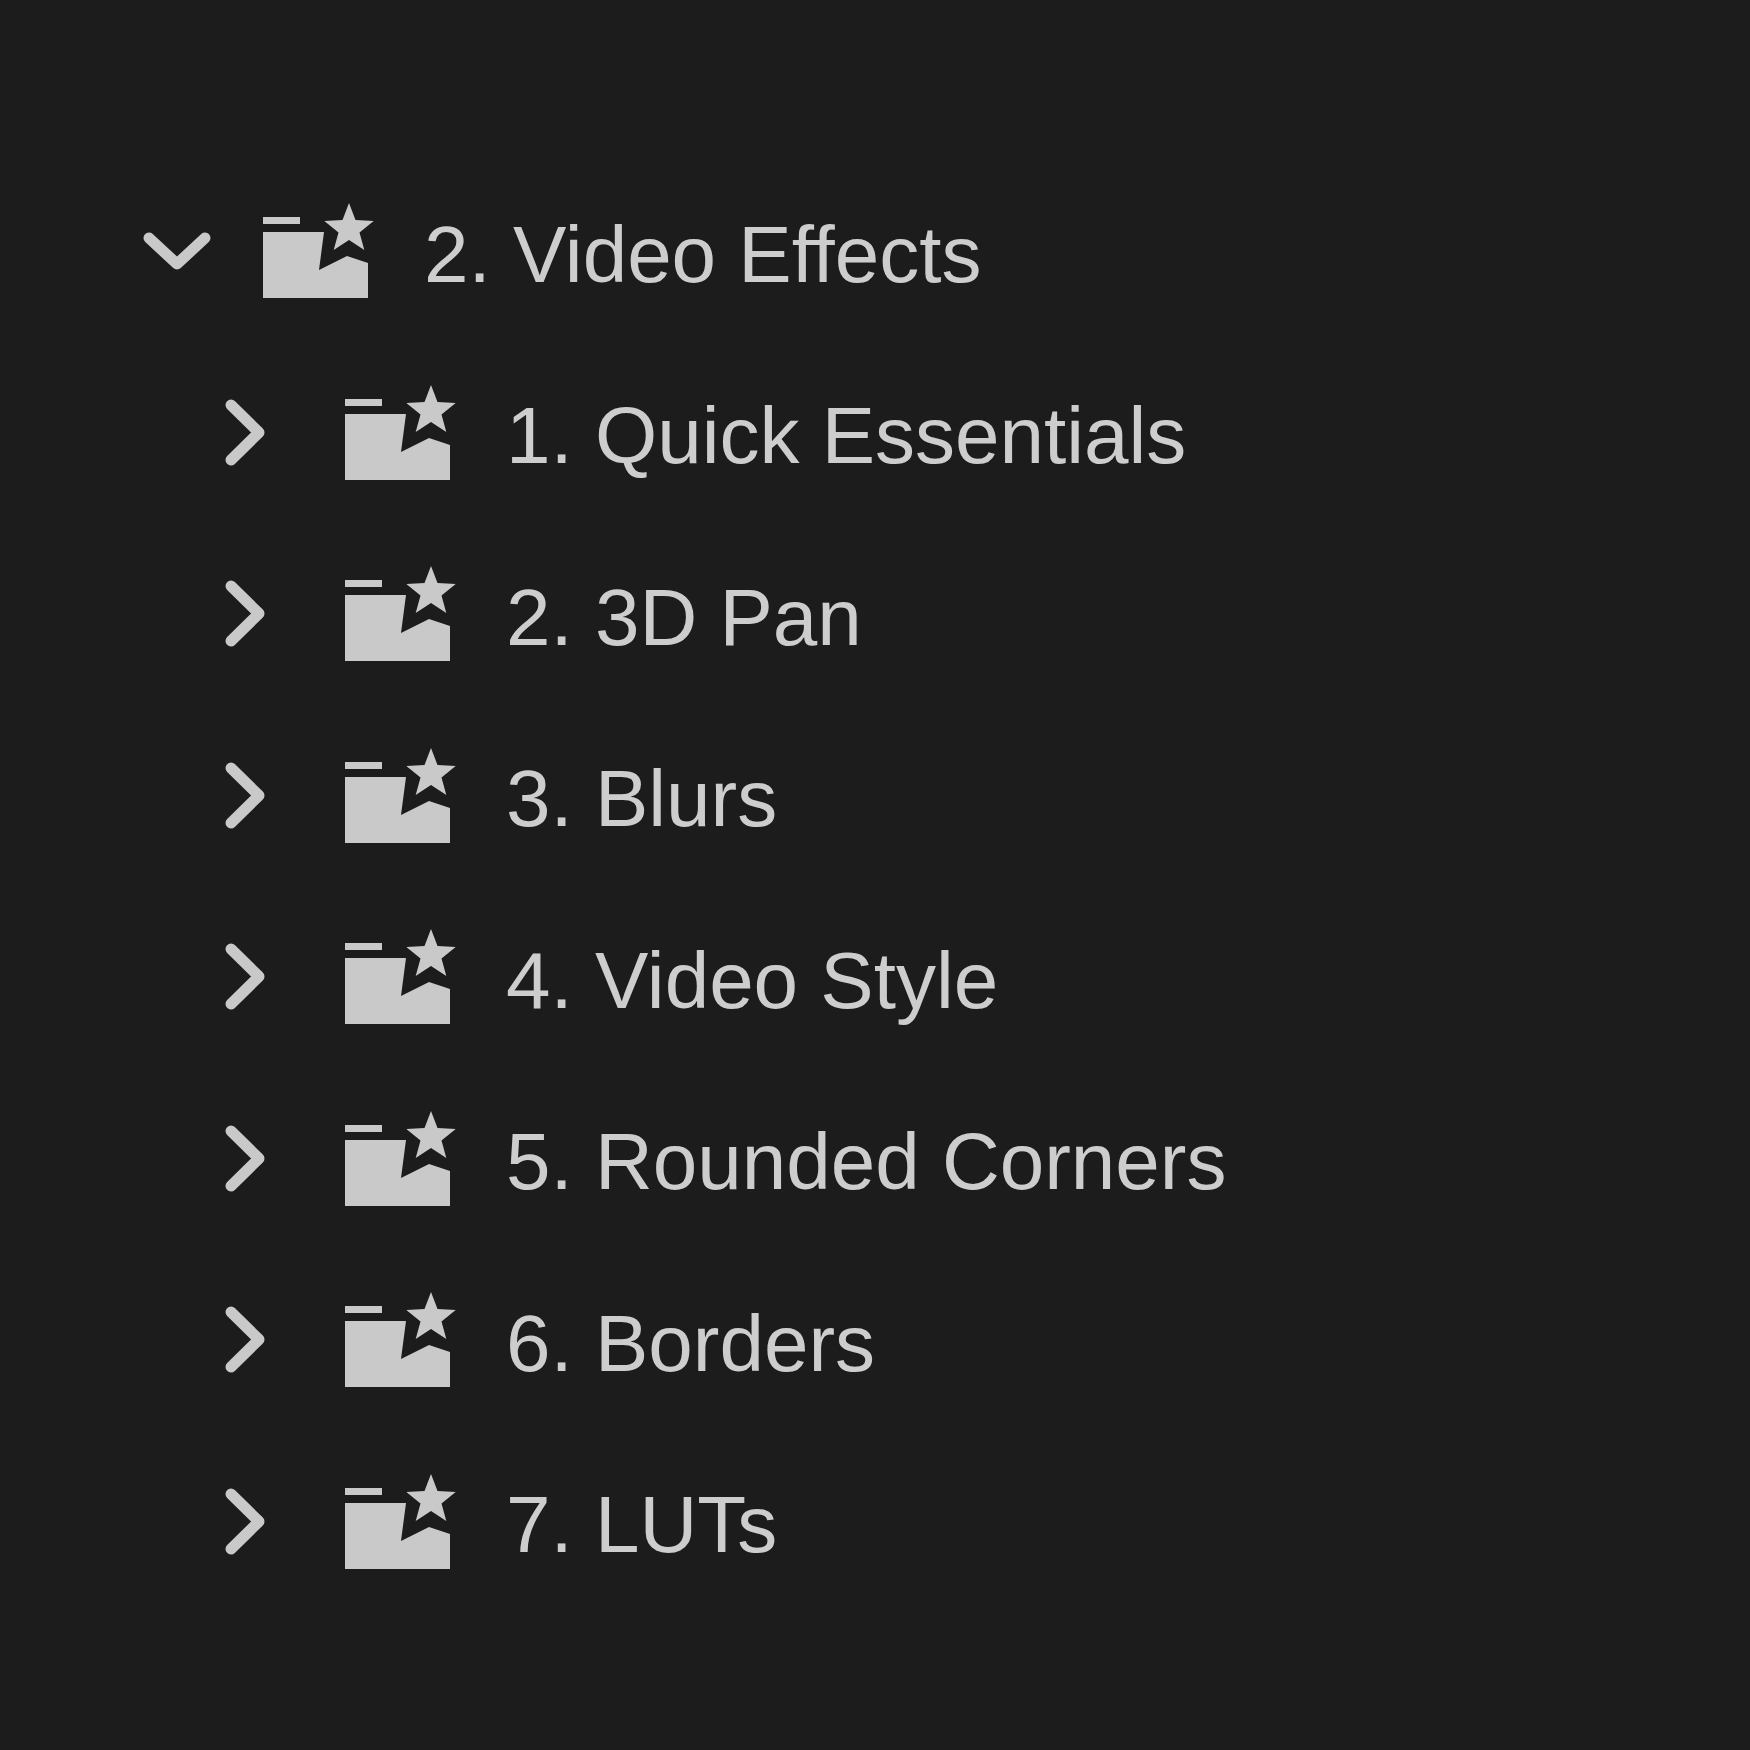 The height and width of the screenshot is (1750, 1750). Describe the element at coordinates (846, 432) in the screenshot. I see `folder-label: 1. Quick Essentials` at that location.